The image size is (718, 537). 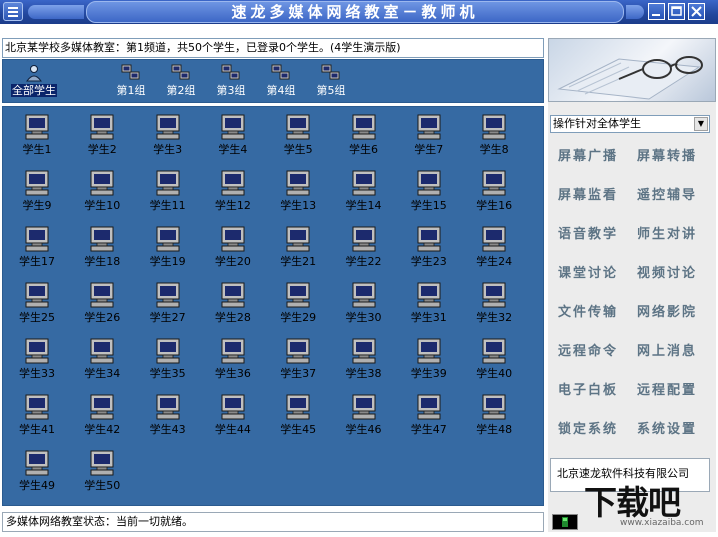 I want to click on student-computer: 学生37, so click(x=298, y=359).